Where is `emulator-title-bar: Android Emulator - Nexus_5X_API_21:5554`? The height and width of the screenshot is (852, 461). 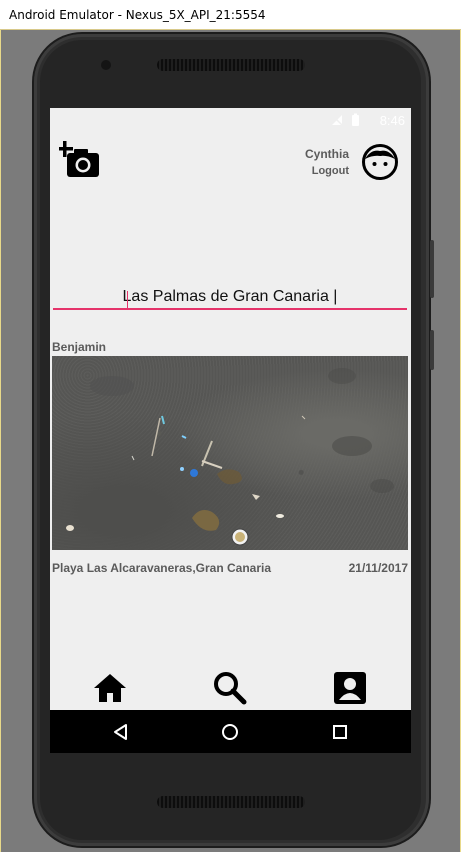
emulator-title-bar: Android Emulator - Nexus_5X_API_21:5554 is located at coordinates (230, 15).